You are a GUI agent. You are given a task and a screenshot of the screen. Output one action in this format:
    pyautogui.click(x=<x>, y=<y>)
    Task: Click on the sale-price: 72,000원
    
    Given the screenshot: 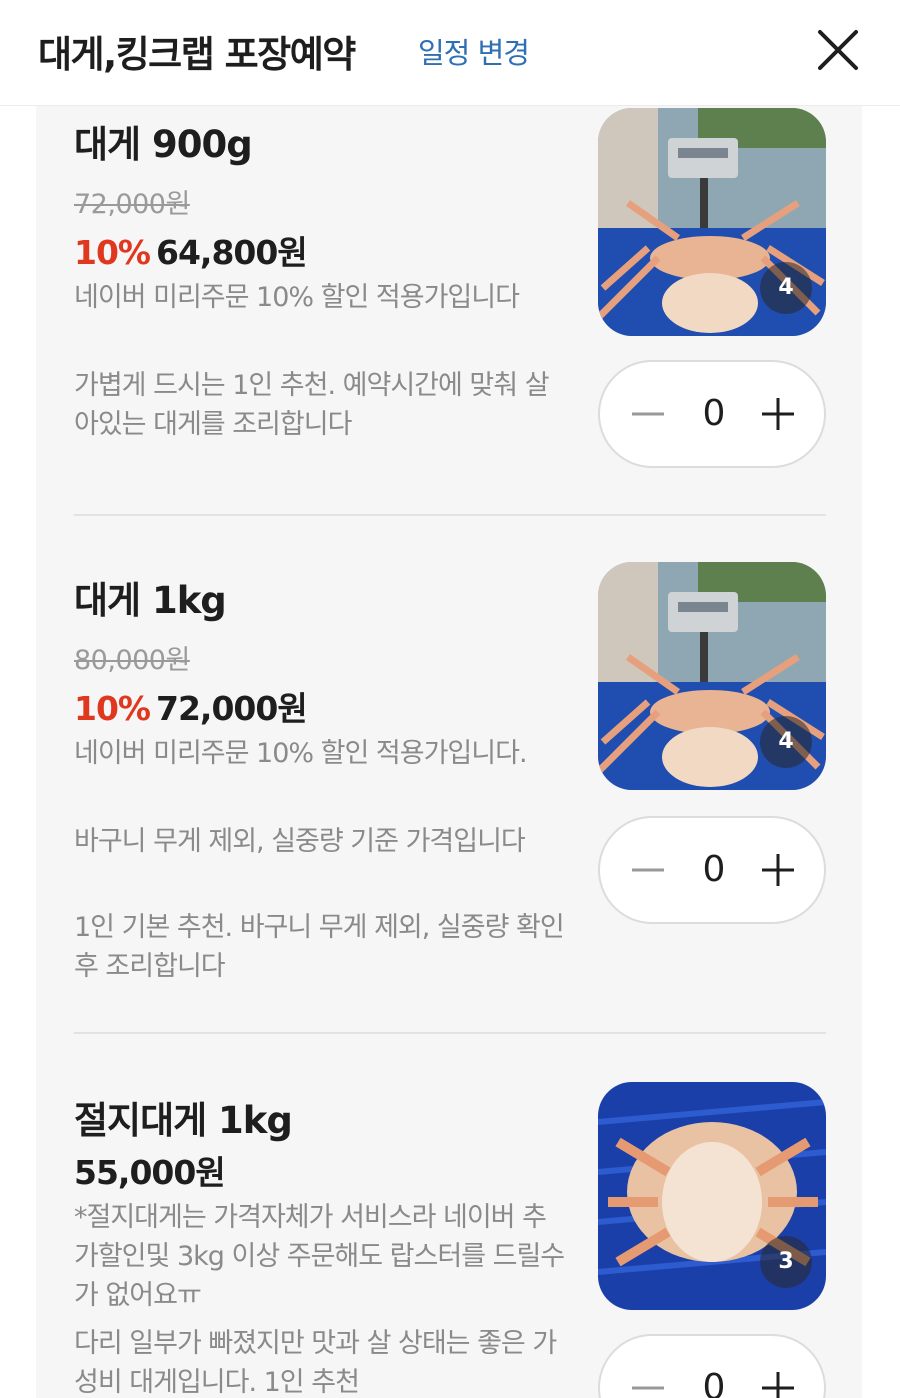 What is the action you would take?
    pyautogui.click(x=232, y=708)
    